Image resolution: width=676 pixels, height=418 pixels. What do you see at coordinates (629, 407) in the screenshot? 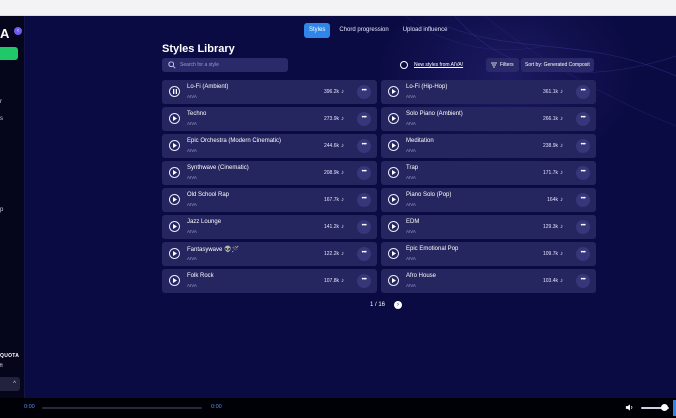
I see `volume-icon` at bounding box center [629, 407].